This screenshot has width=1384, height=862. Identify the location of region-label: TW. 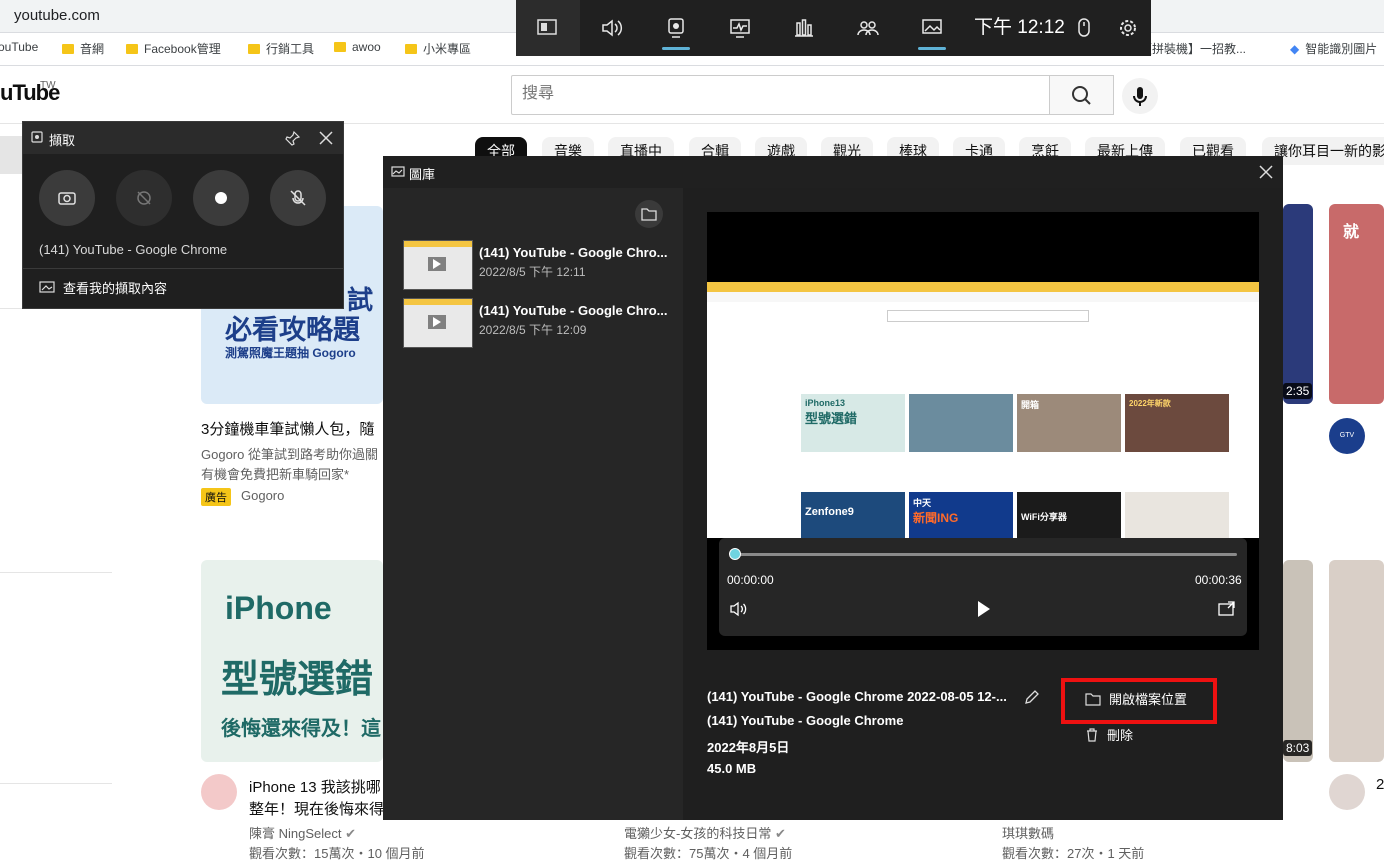
(48, 85).